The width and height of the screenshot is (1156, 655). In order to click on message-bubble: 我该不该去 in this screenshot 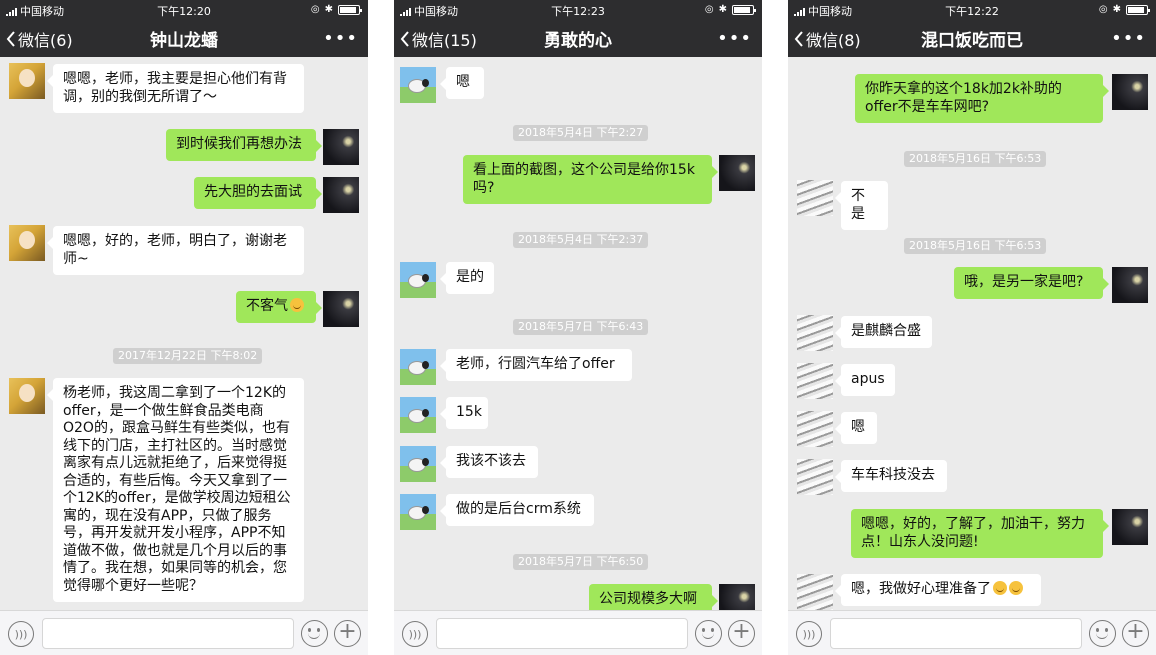, I will do `click(489, 462)`.